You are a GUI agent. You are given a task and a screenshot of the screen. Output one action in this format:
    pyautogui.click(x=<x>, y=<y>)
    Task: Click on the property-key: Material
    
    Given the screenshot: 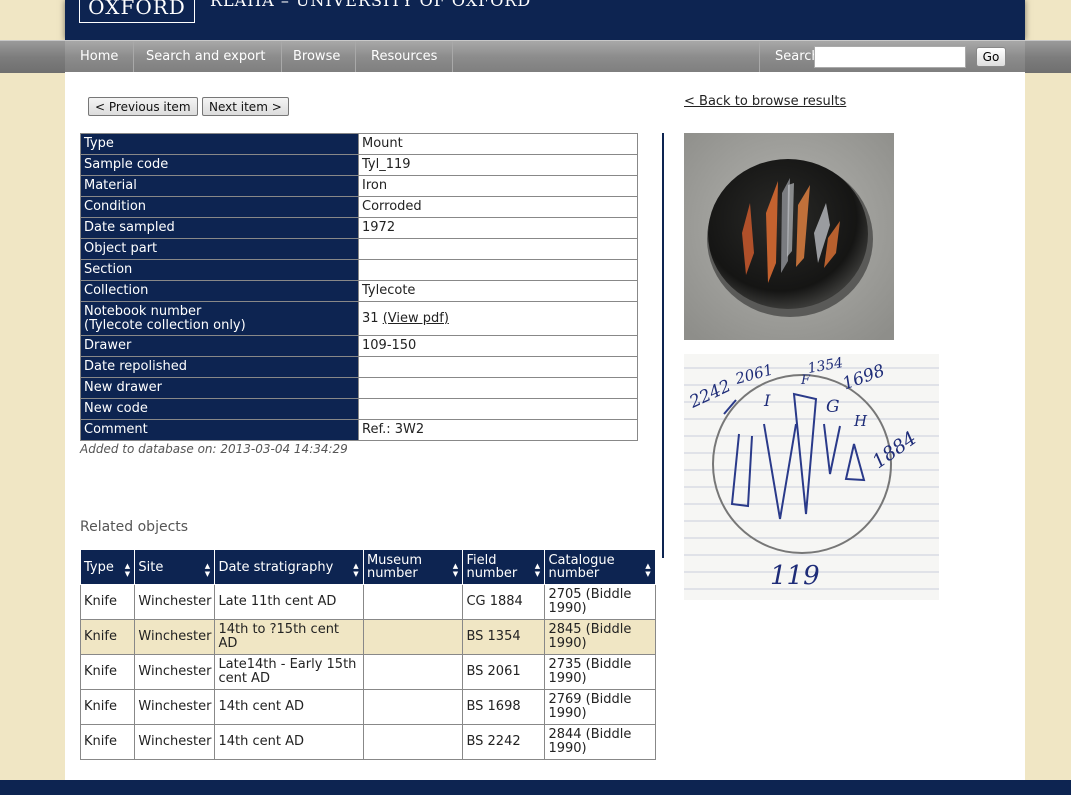 What is the action you would take?
    pyautogui.click(x=219, y=186)
    